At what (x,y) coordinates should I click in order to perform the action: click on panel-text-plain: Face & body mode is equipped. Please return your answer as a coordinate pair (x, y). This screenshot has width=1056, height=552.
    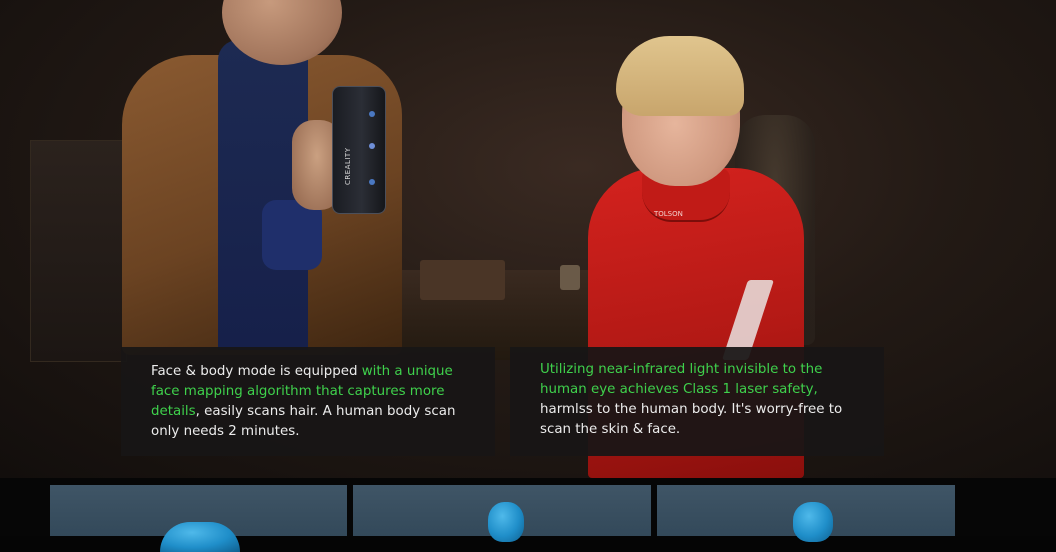
    Looking at the image, I should click on (256, 371).